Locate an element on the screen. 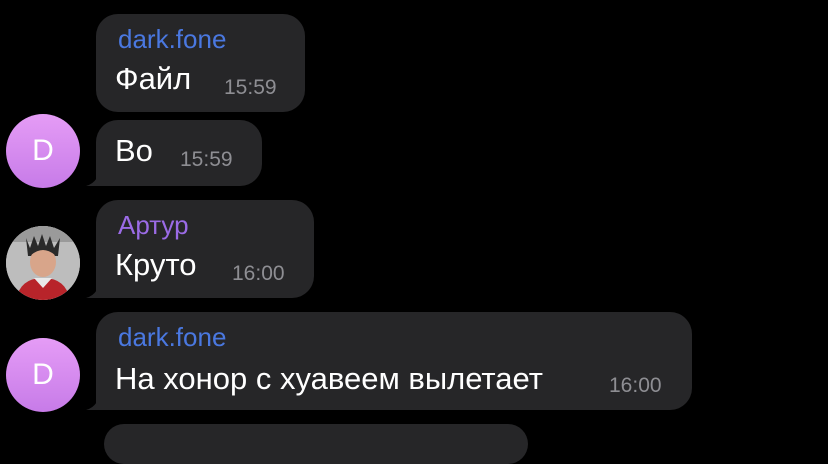  user-photo-icon is located at coordinates (43, 263).